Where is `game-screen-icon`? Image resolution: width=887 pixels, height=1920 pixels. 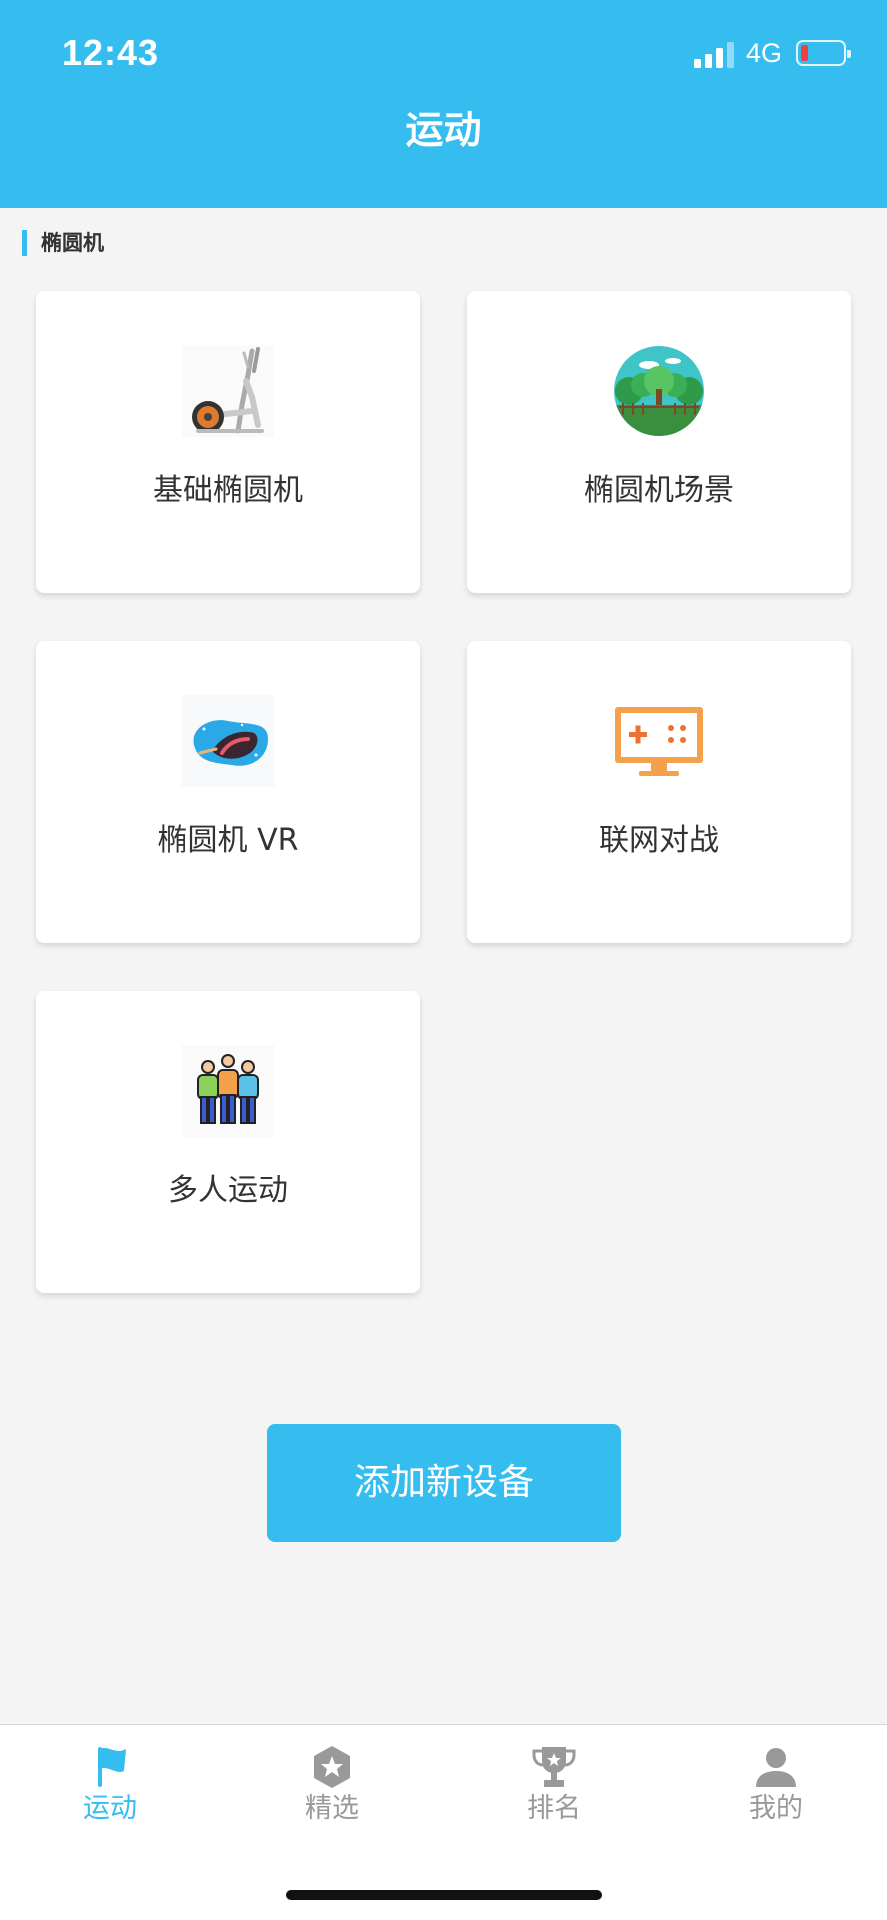
game-screen-icon is located at coordinates (659, 741).